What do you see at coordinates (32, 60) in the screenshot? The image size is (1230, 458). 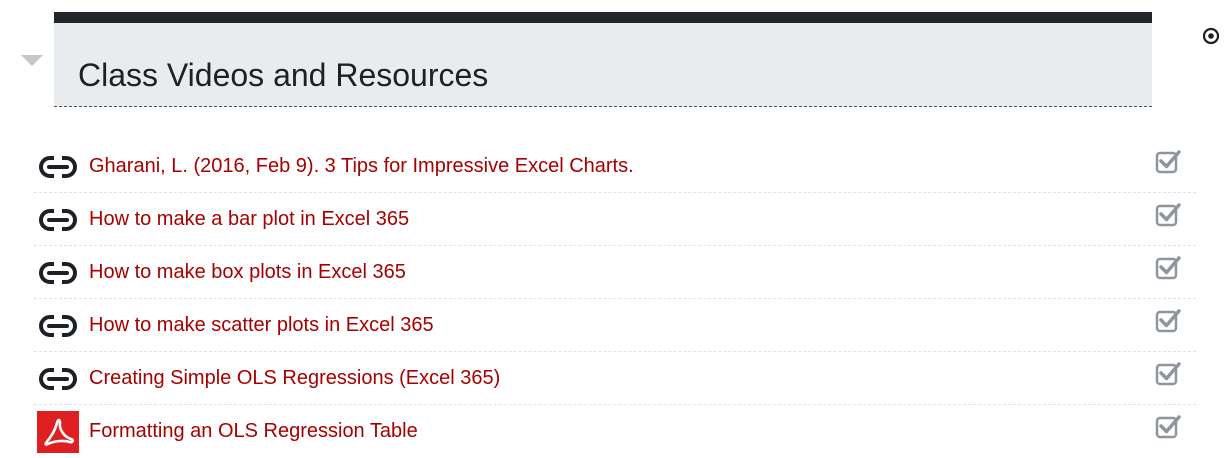 I see `collapse-toggle-icon` at bounding box center [32, 60].